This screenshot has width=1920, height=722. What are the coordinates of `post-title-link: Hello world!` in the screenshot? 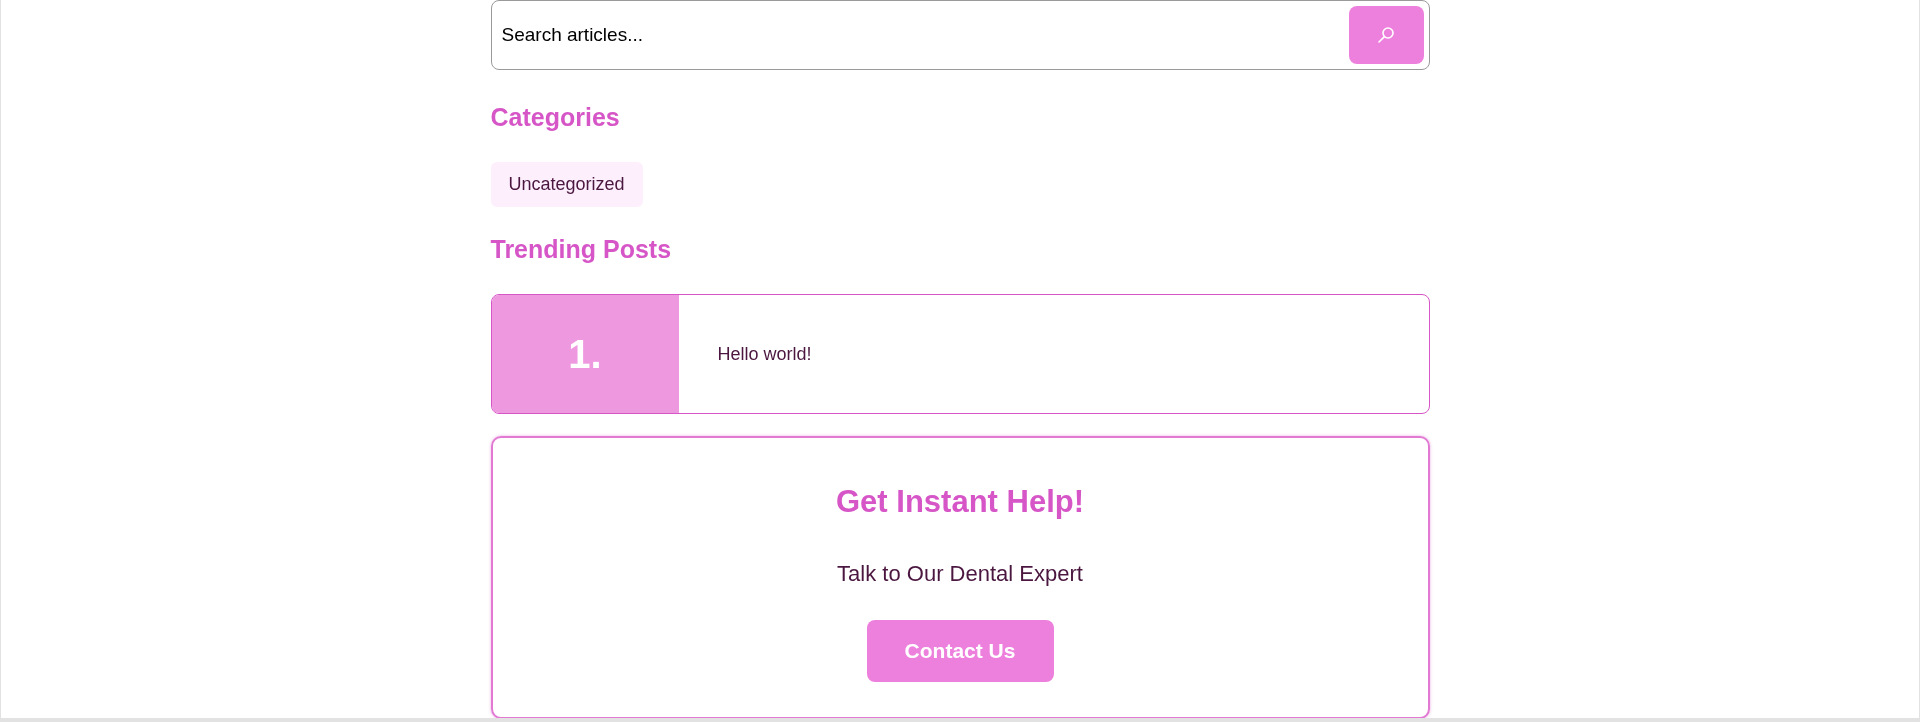 It's located at (764, 354).